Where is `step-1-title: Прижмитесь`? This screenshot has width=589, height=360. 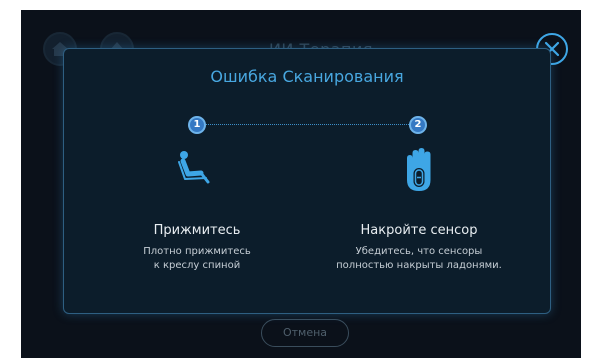 step-1-title: Прижмитесь is located at coordinates (197, 230).